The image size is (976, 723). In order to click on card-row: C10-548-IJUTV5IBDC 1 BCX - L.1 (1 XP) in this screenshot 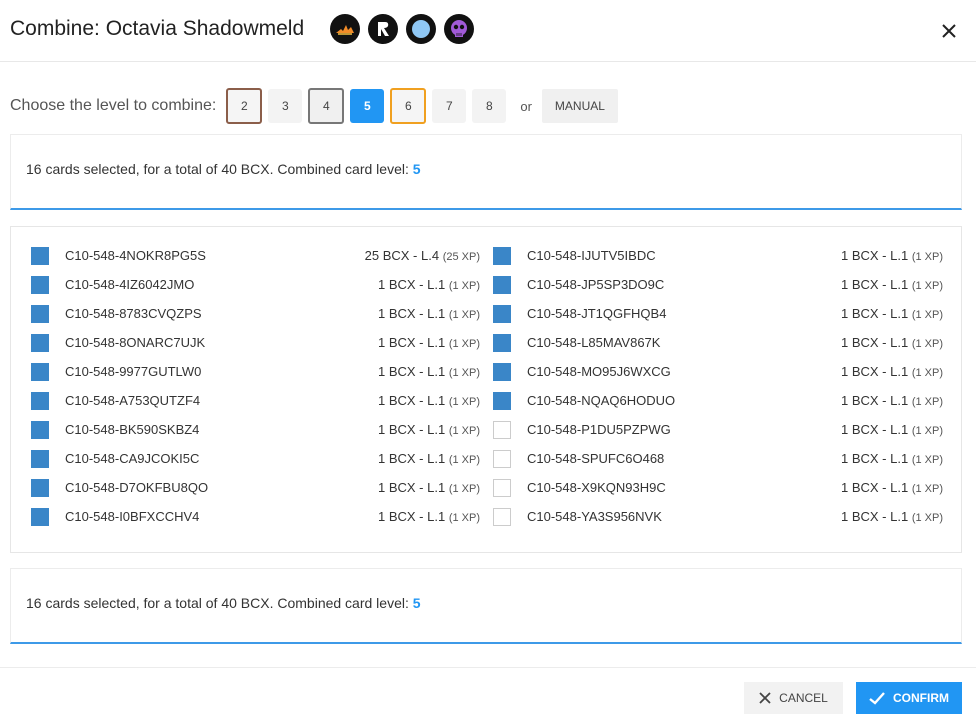, I will do `click(718, 261)`.